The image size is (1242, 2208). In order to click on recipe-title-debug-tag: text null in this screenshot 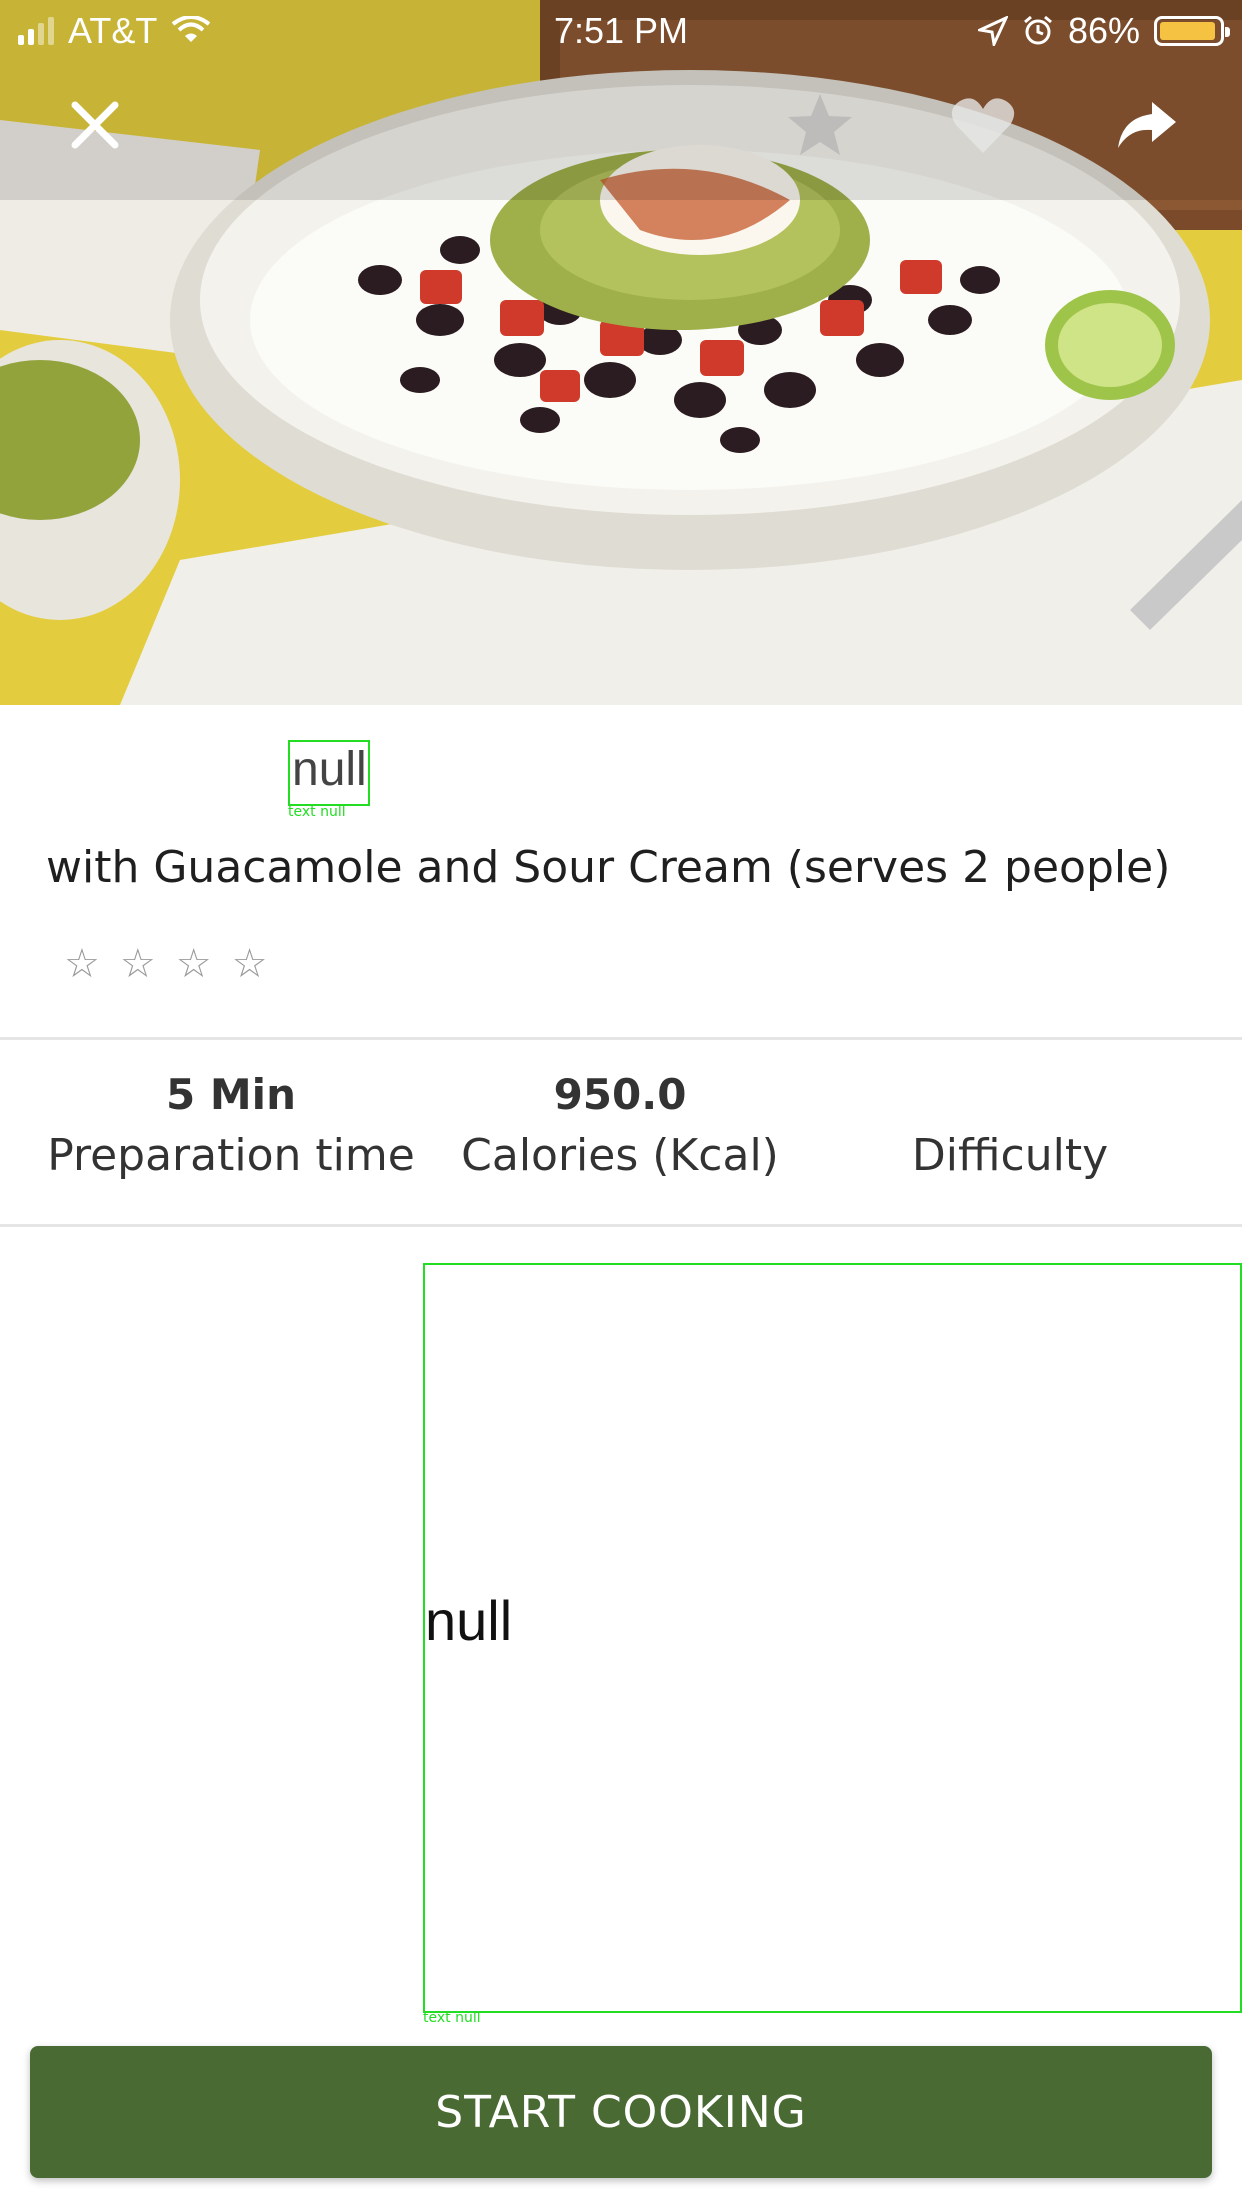, I will do `click(317, 812)`.